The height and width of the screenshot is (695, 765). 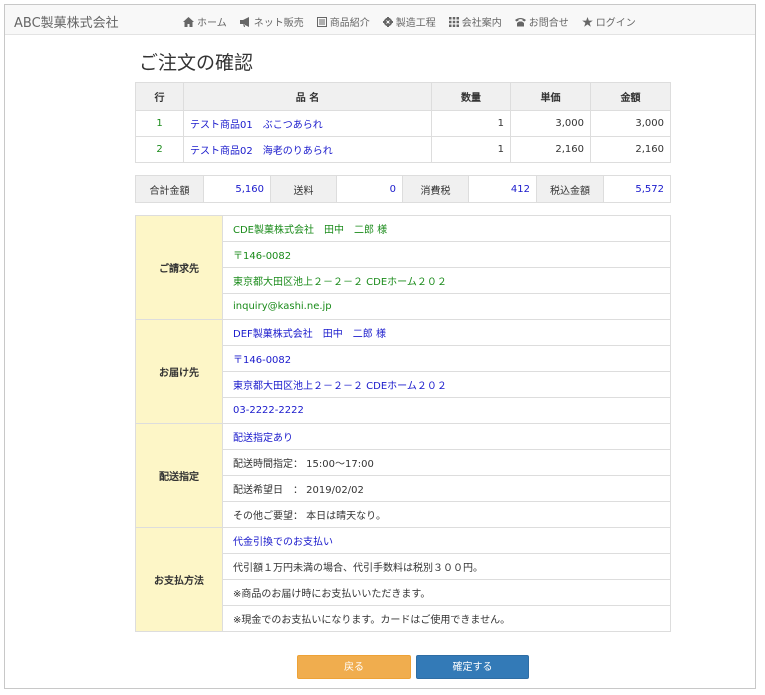 I want to click on shipping-spec-label: 配送指定, so click(x=179, y=475).